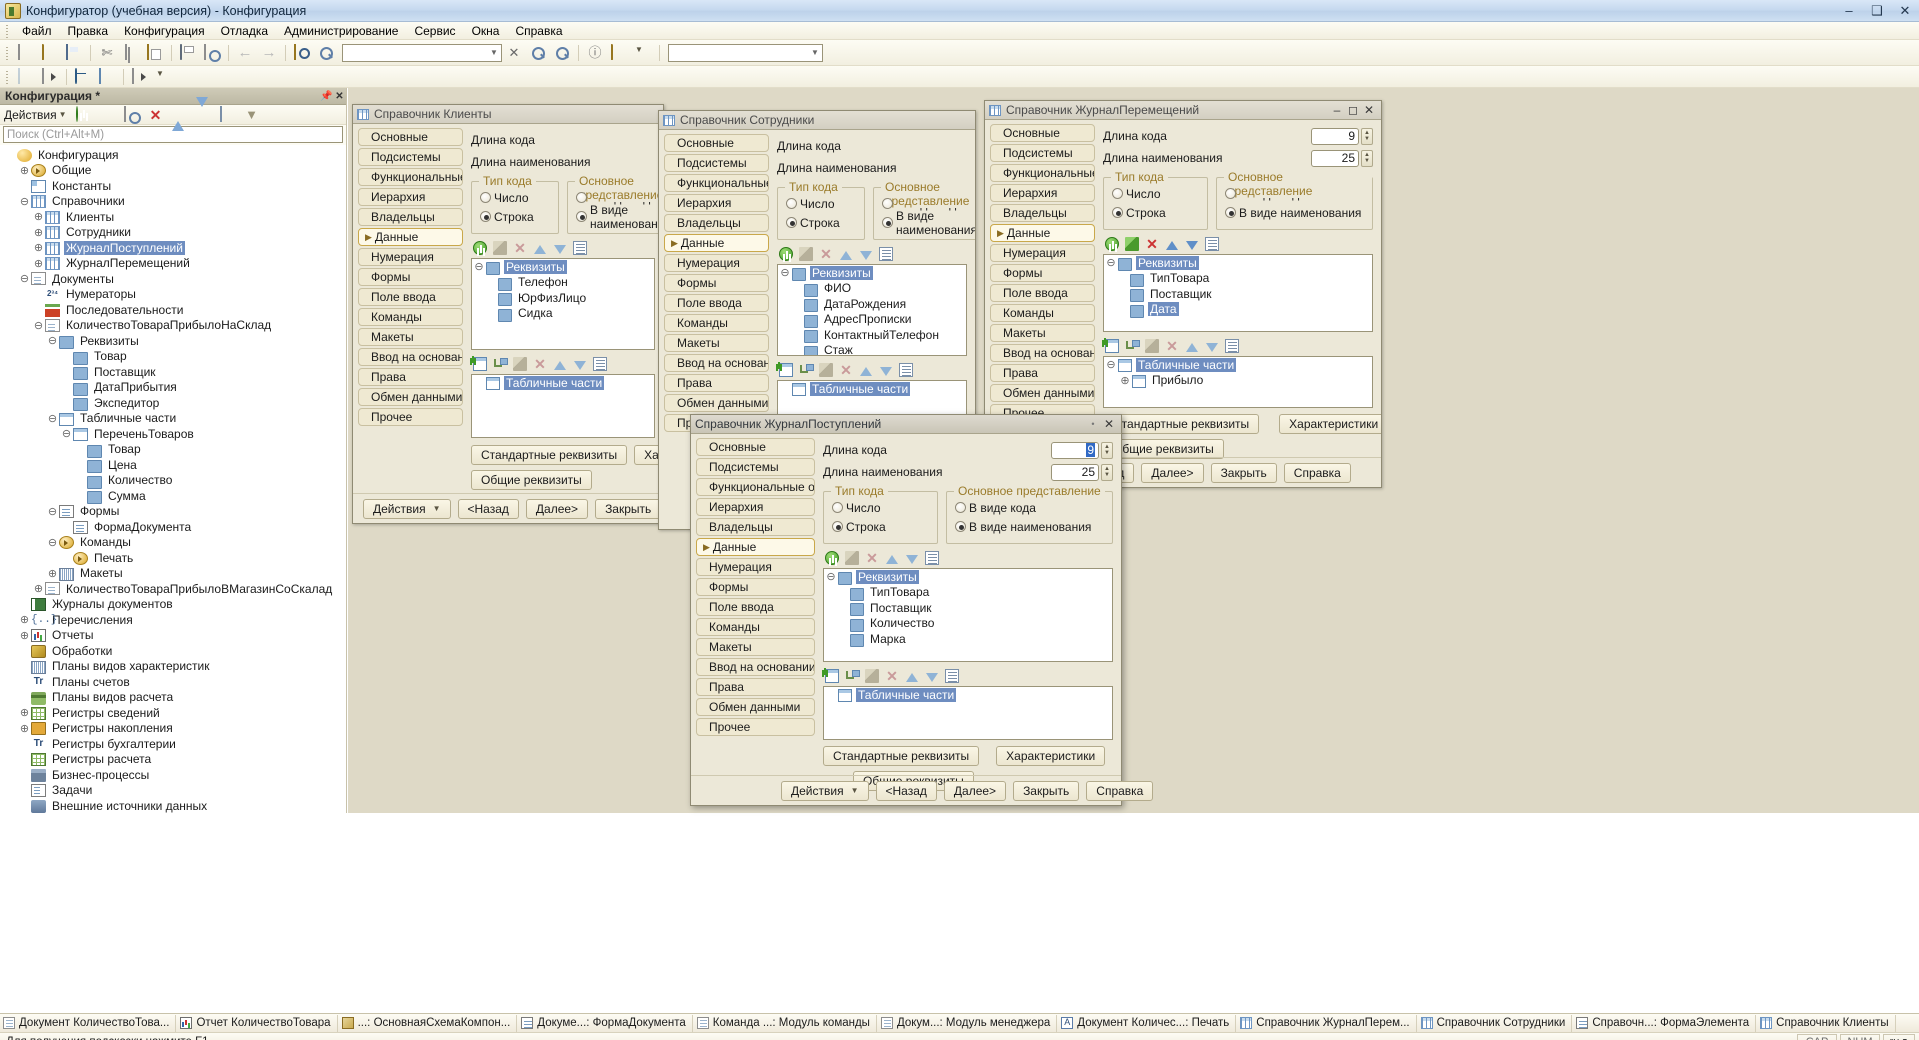 This screenshot has height=1040, width=1919. What do you see at coordinates (968, 639) in the screenshot?
I see `attribute-row: Марка` at bounding box center [968, 639].